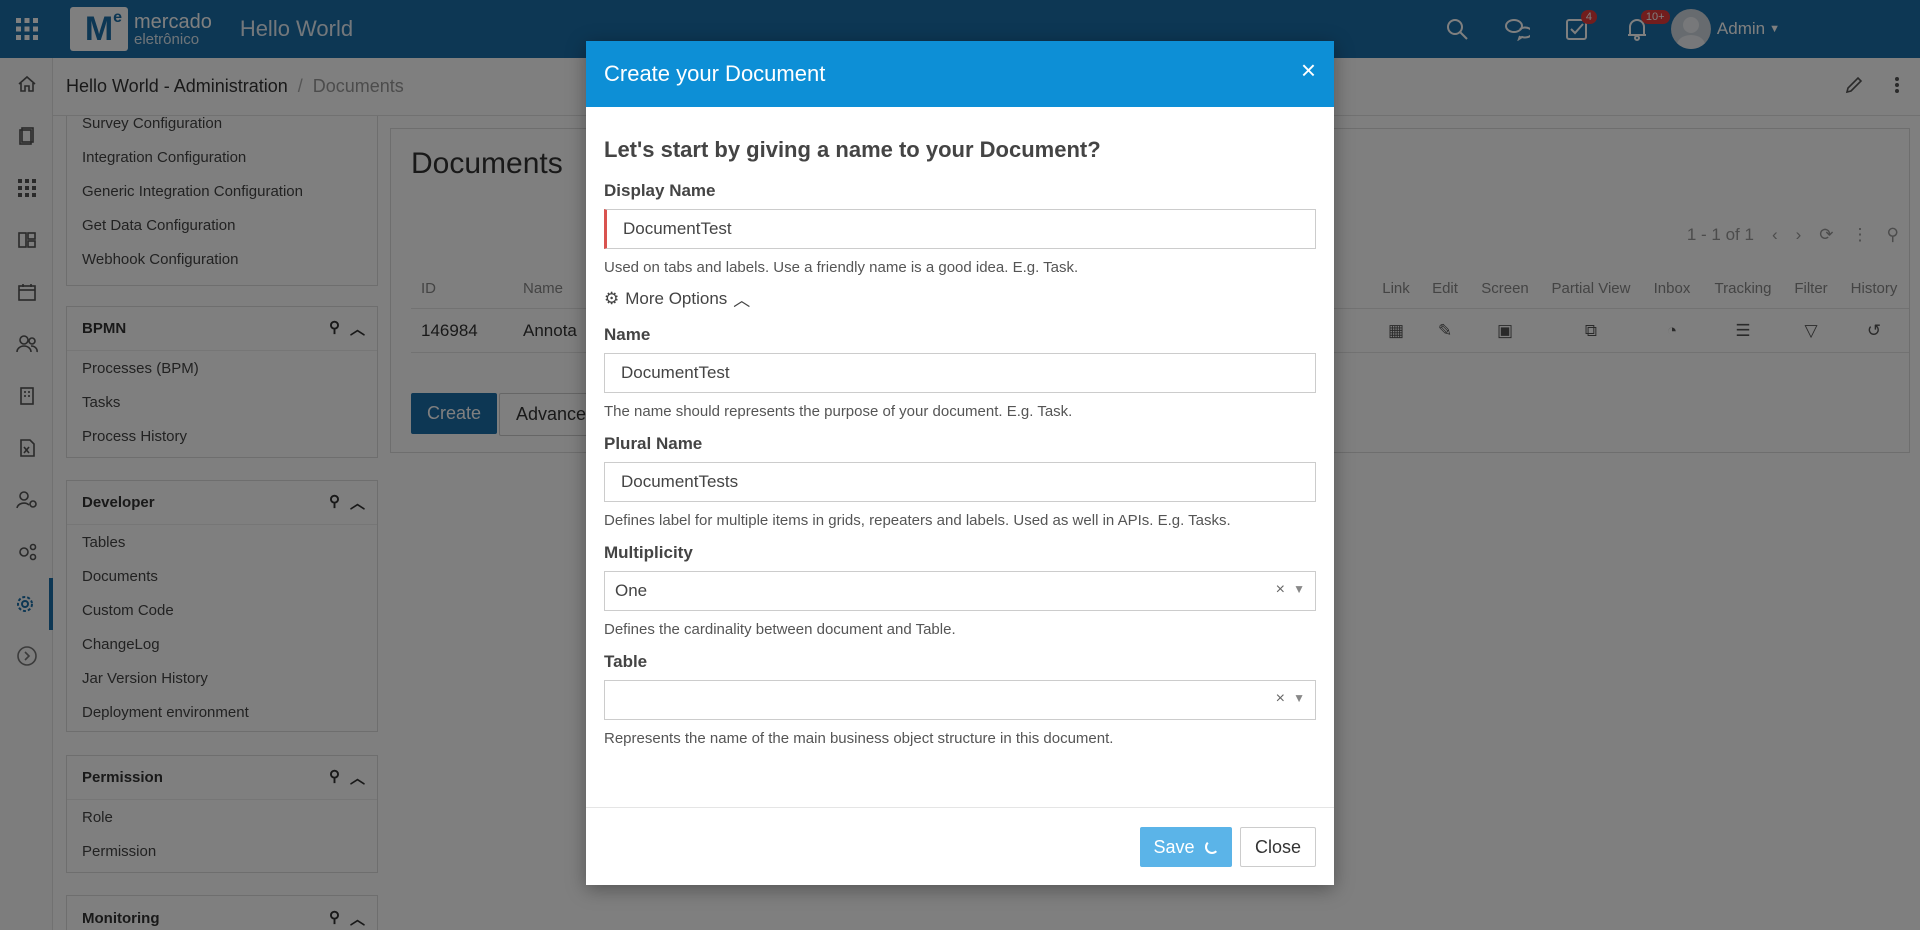 The image size is (1920, 930). Describe the element at coordinates (960, 373) in the screenshot. I see `name-input: DocumentTest` at that location.